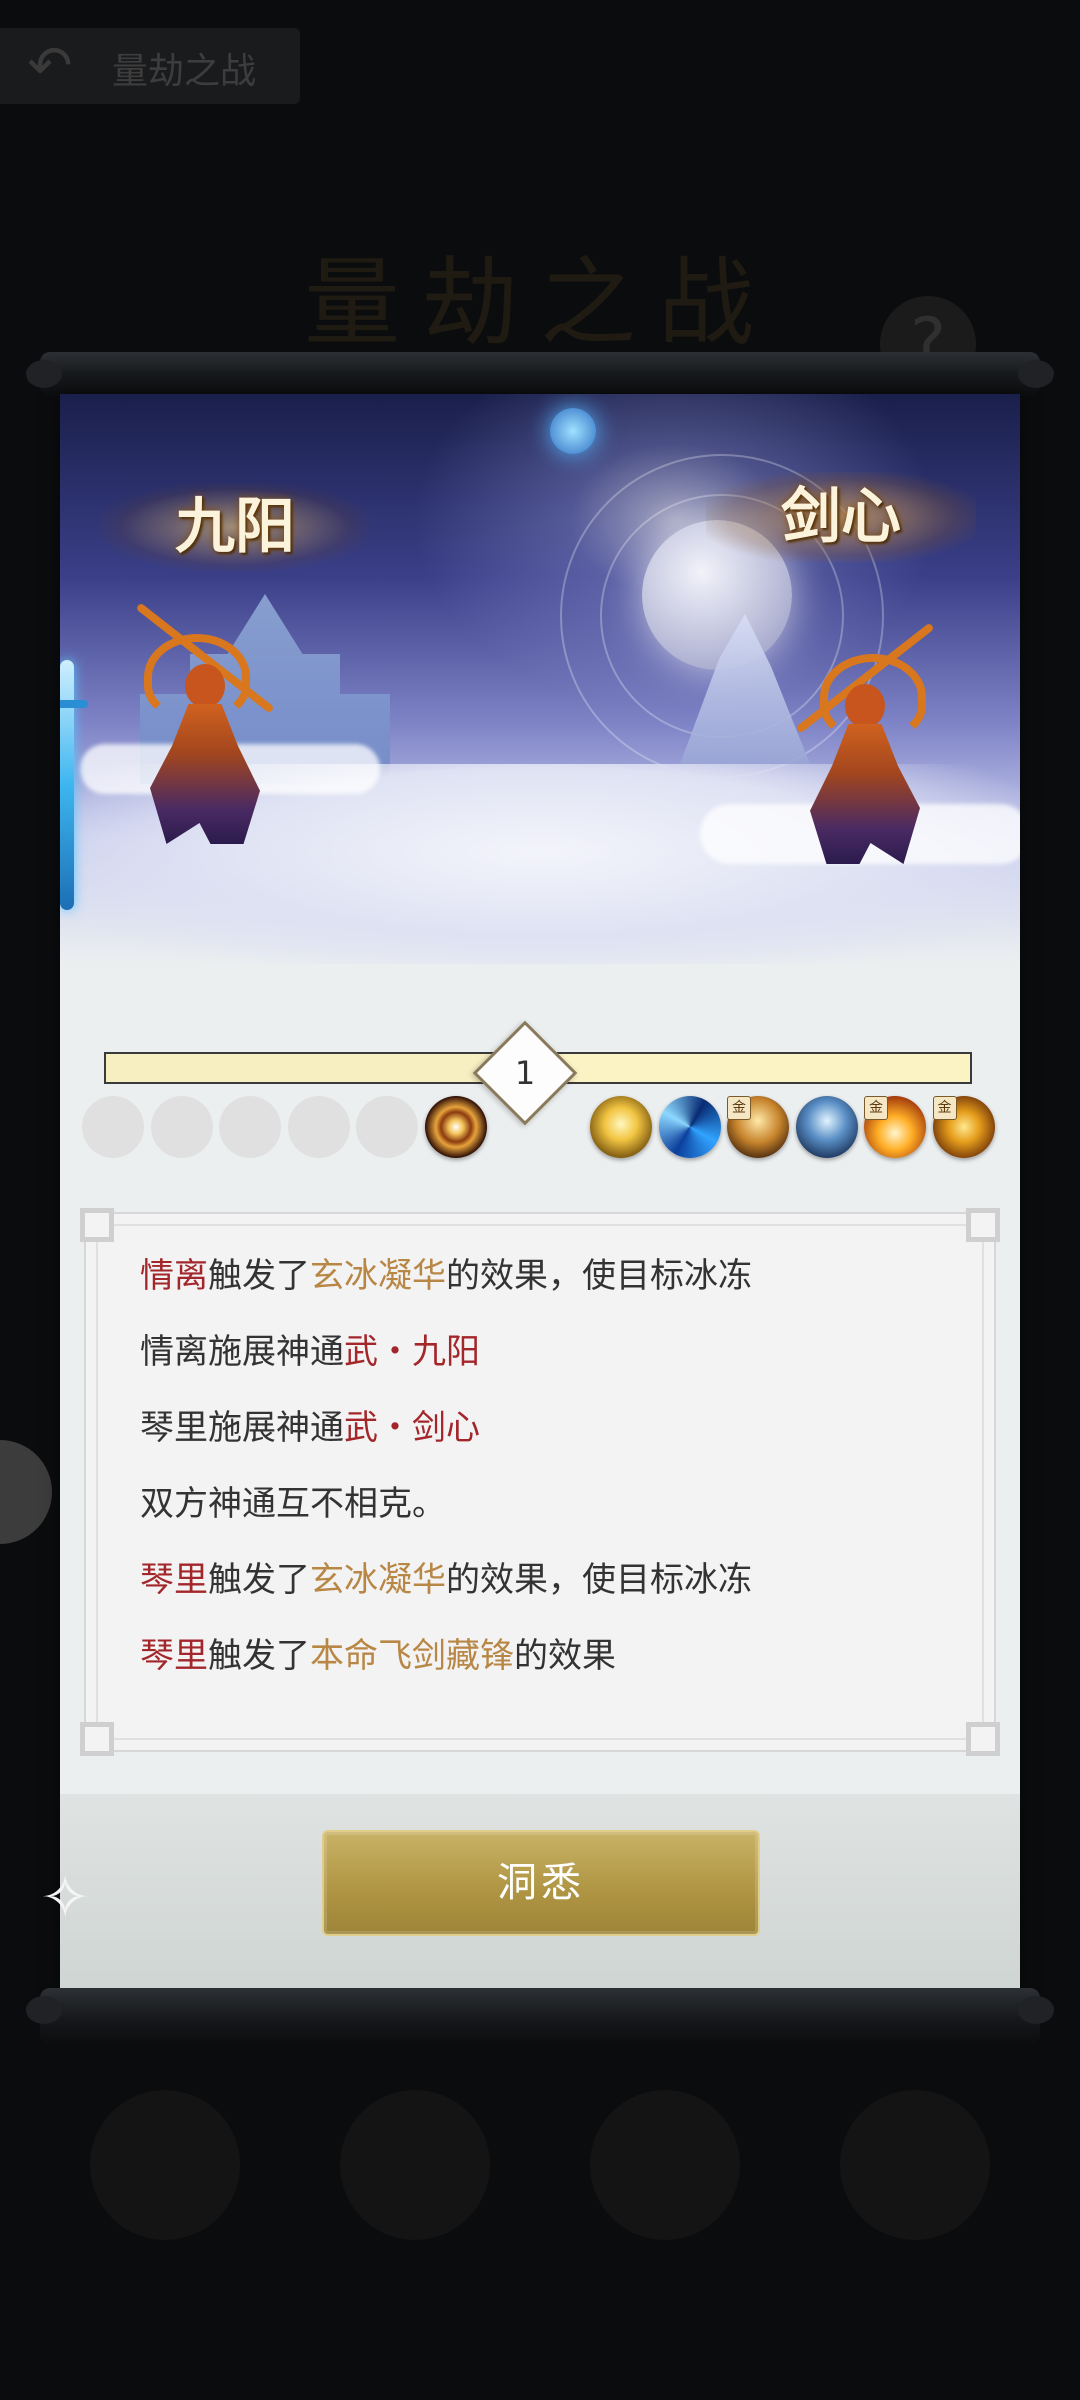  What do you see at coordinates (74, 785) in the screenshot?
I see `ice-sword-icon` at bounding box center [74, 785].